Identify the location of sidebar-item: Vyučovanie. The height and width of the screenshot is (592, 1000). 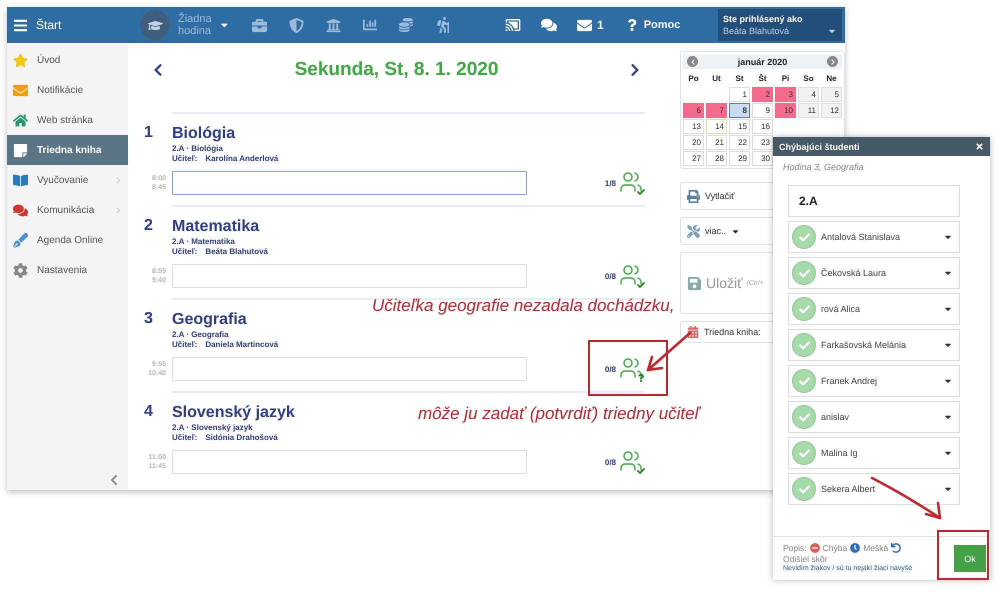
(67, 180).